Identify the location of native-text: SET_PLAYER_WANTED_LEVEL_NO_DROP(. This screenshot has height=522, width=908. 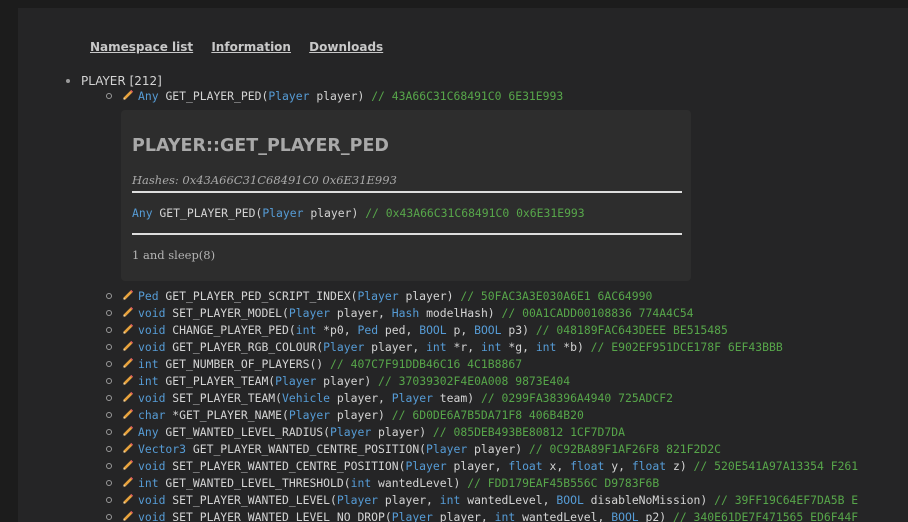
(278, 516).